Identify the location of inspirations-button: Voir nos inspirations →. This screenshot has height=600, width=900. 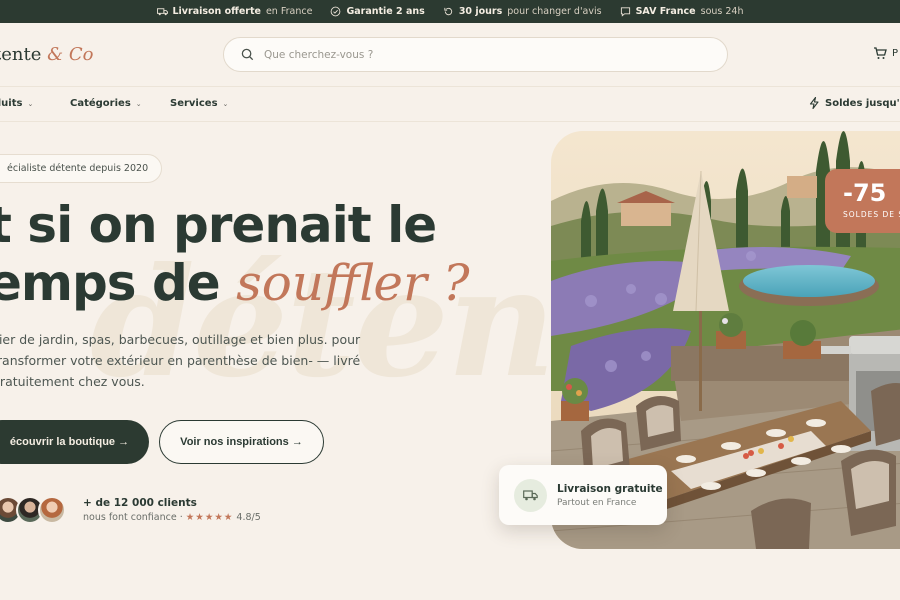
(241, 442).